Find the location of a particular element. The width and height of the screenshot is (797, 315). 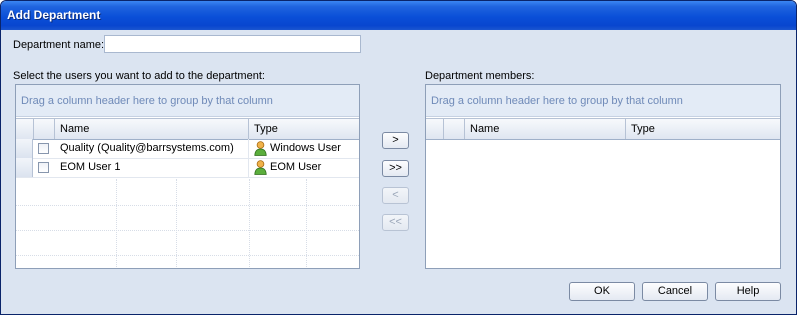

user-name-cell: EOM User 1 is located at coordinates (152, 167).